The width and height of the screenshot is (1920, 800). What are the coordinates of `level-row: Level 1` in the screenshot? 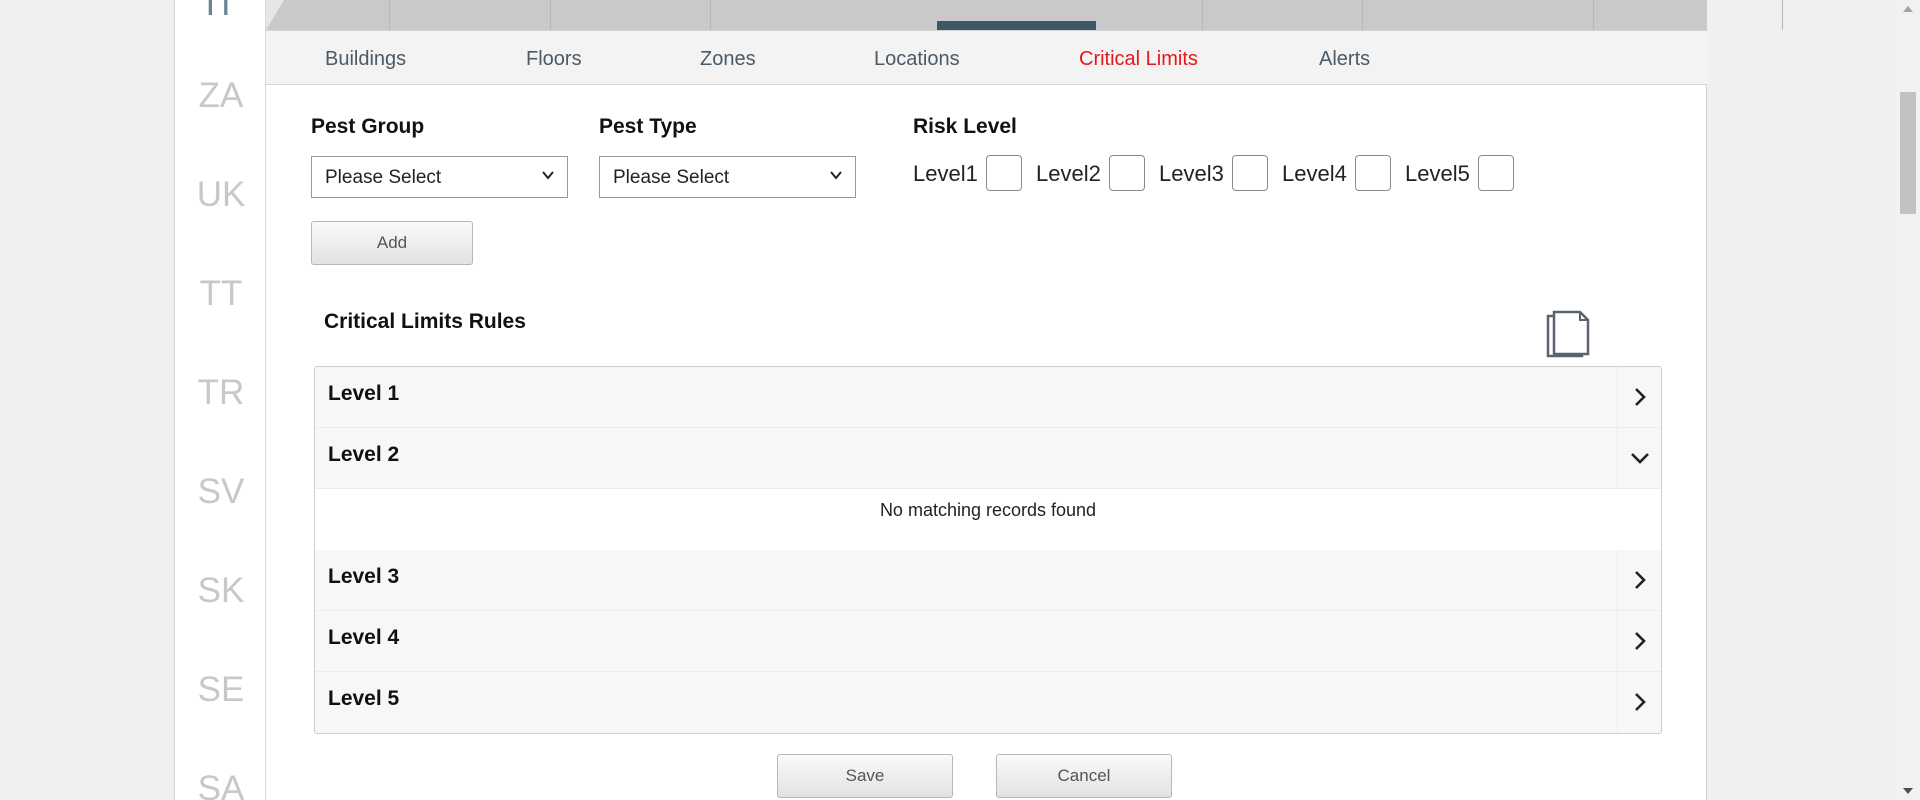 It's located at (988, 397).